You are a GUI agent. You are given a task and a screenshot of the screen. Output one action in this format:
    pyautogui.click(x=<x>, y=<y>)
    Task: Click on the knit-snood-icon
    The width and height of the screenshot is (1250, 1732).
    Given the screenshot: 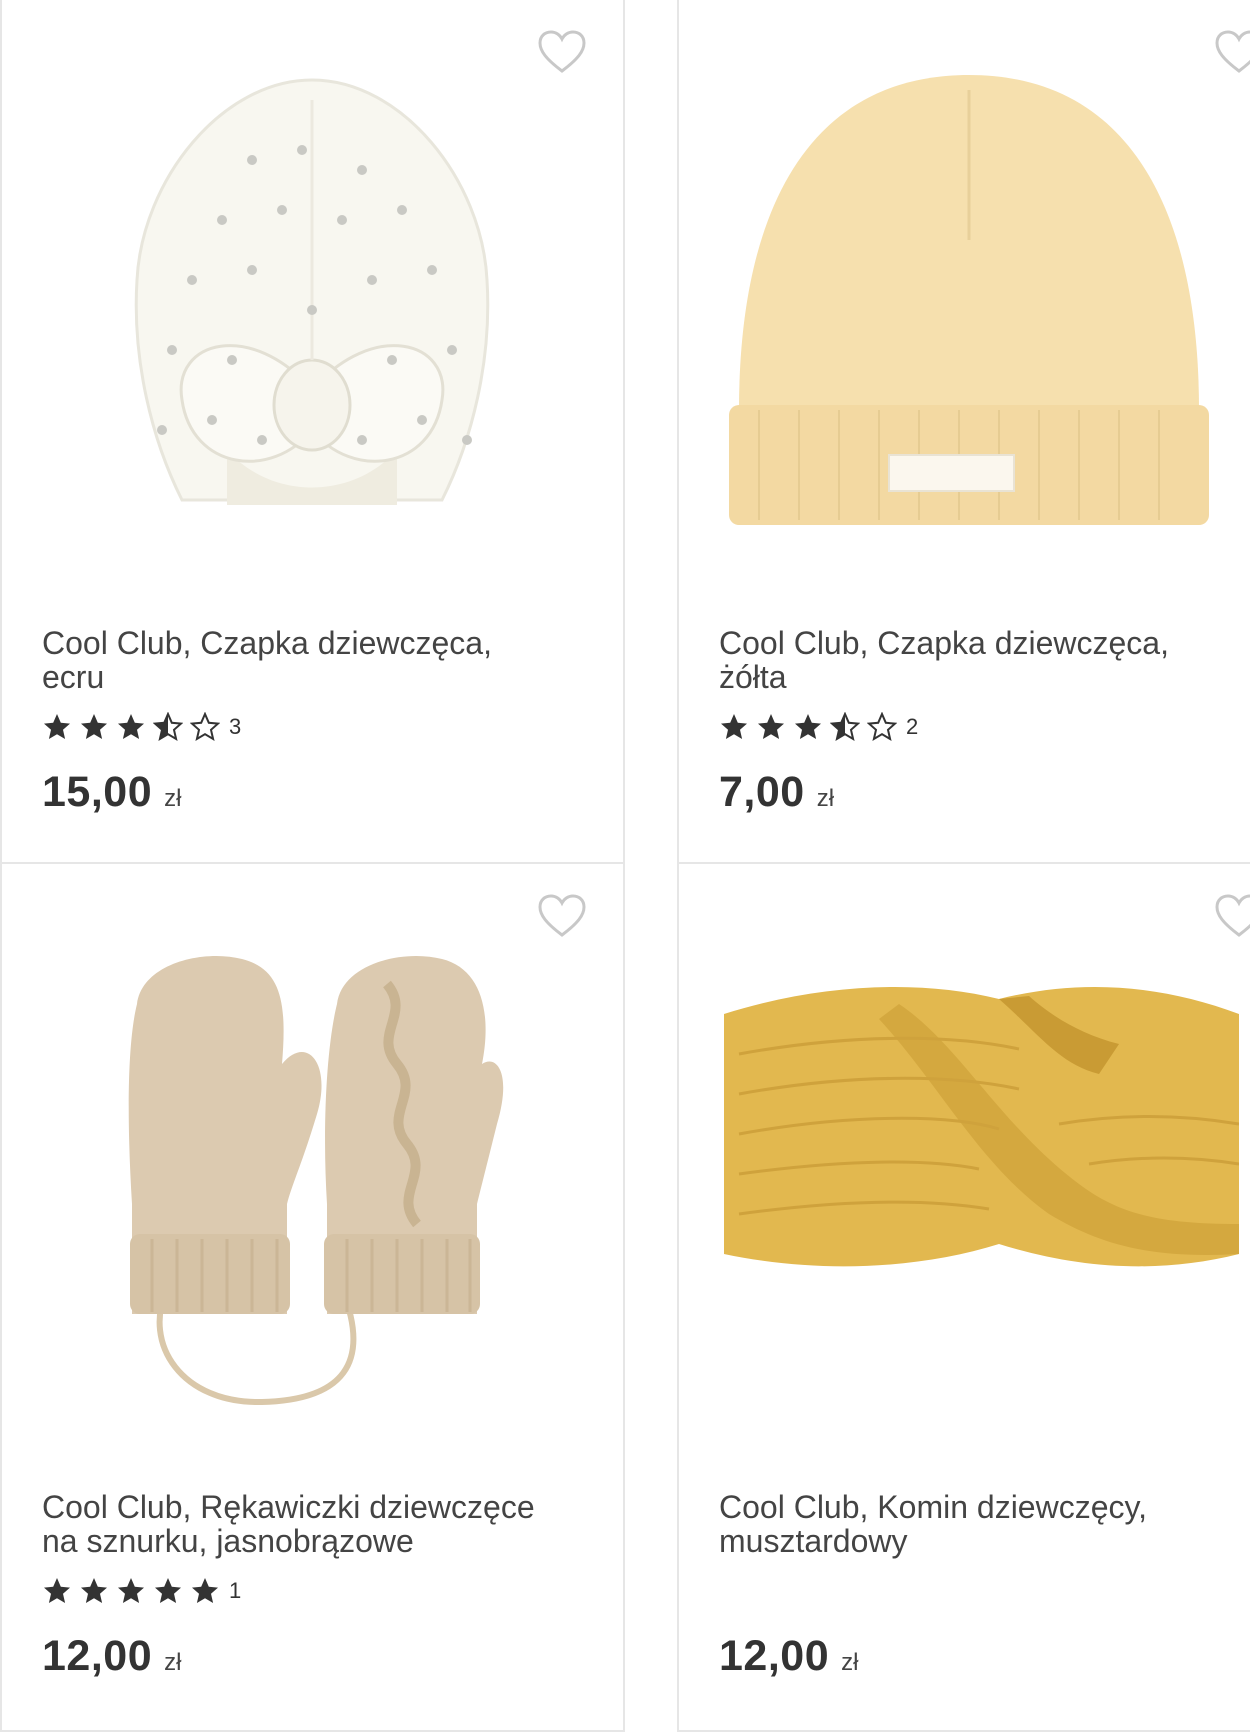 What is the action you would take?
    pyautogui.click(x=969, y=1174)
    